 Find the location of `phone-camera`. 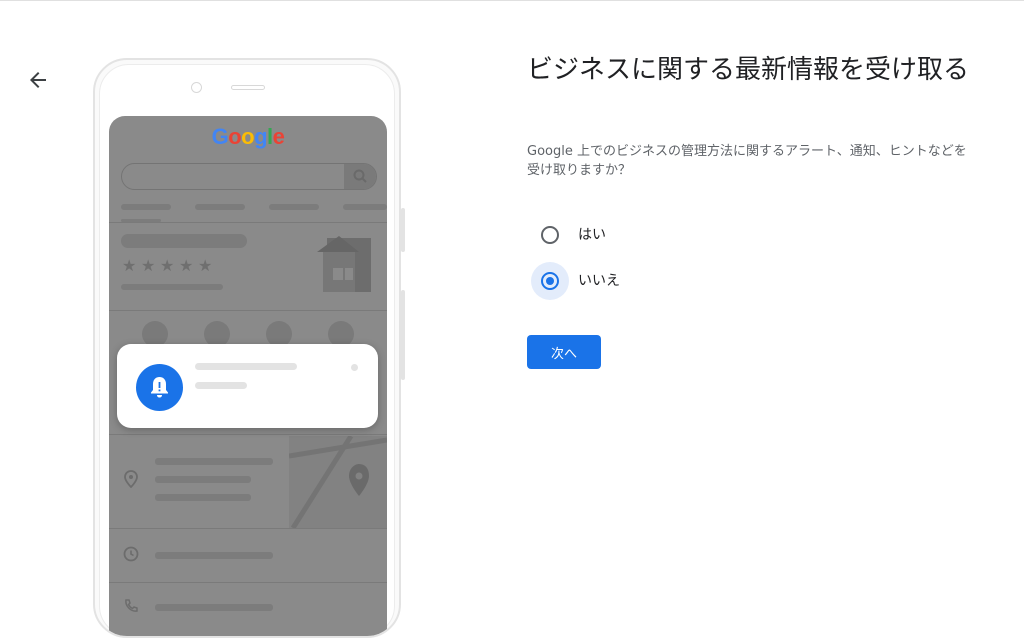

phone-camera is located at coordinates (196, 87).